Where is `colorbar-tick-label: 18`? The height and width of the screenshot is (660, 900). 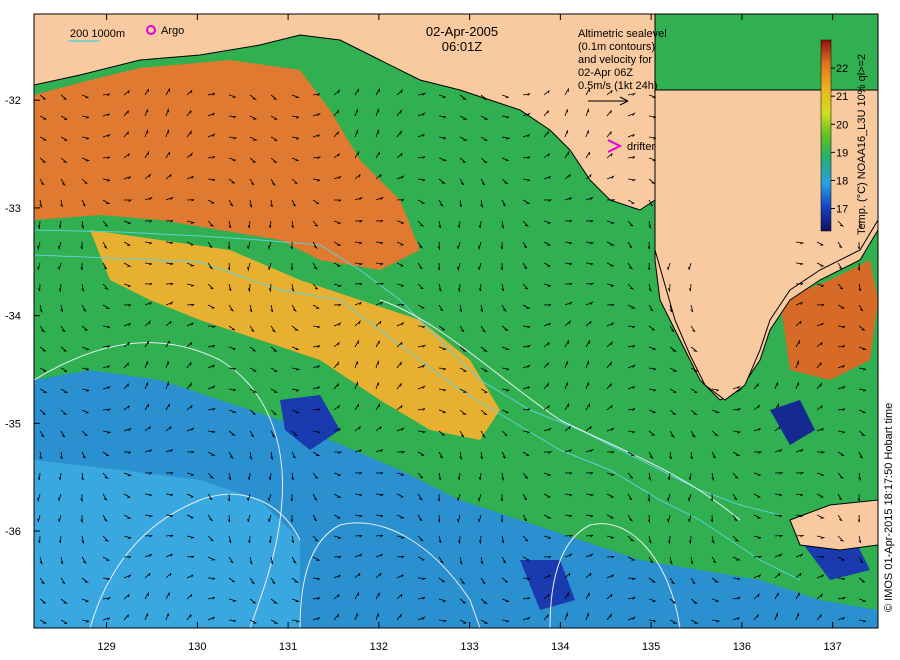
colorbar-tick-label: 18 is located at coordinates (842, 181).